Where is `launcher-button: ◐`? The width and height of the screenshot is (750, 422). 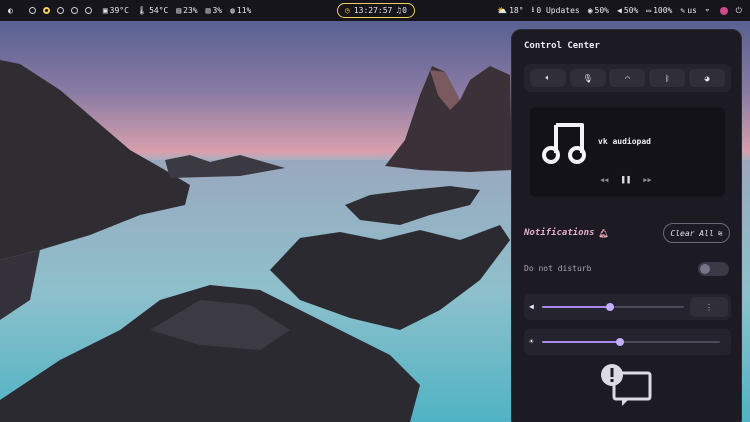
launcher-button: ◐ is located at coordinates (11, 10).